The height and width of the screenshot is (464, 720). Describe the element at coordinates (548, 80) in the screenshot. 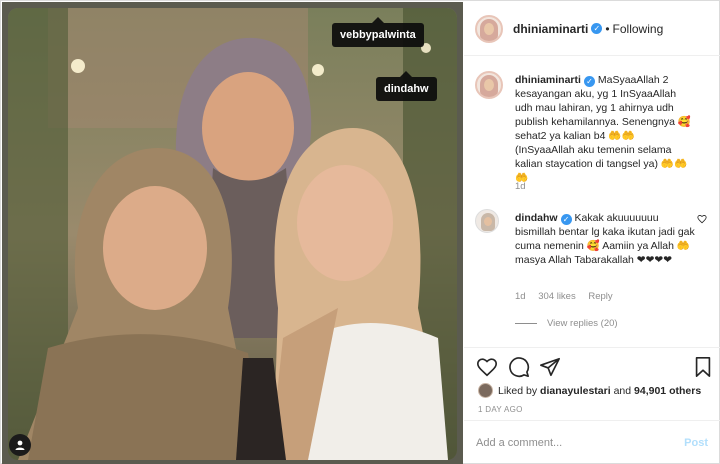

I see `caption-username: dhiniaminarti` at that location.